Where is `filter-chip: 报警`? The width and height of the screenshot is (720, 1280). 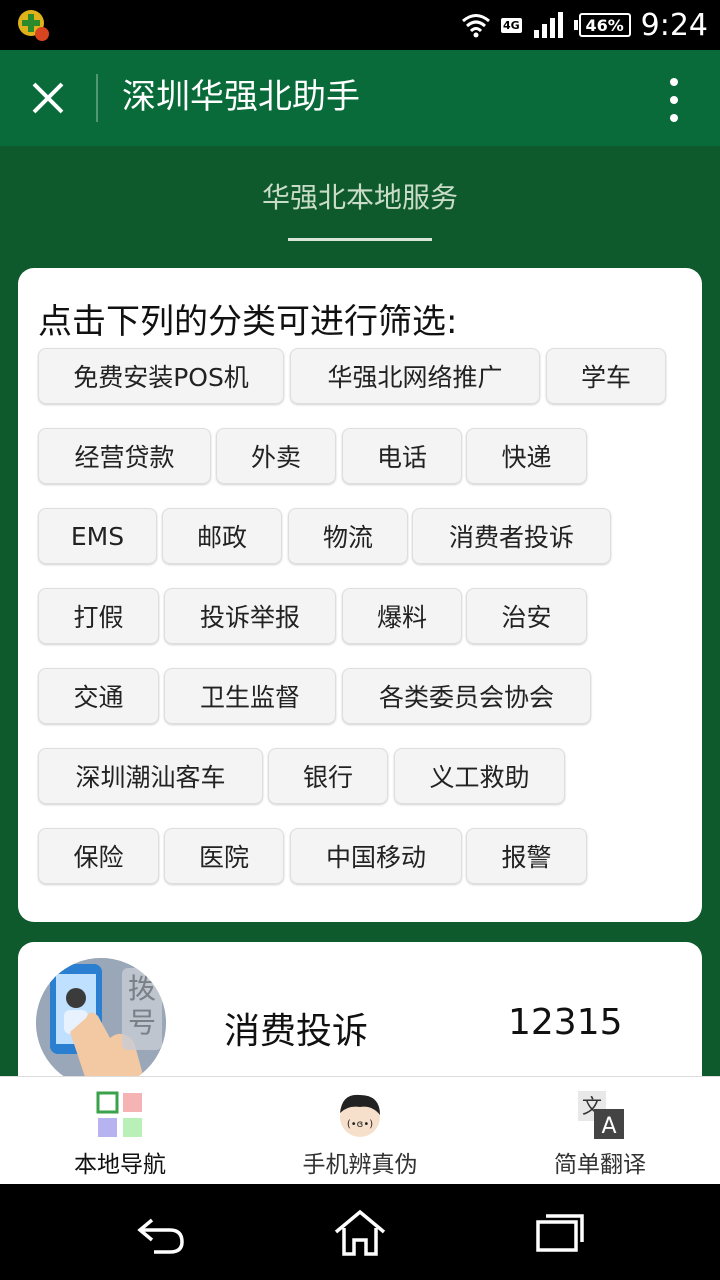
filter-chip: 报警 is located at coordinates (526, 856).